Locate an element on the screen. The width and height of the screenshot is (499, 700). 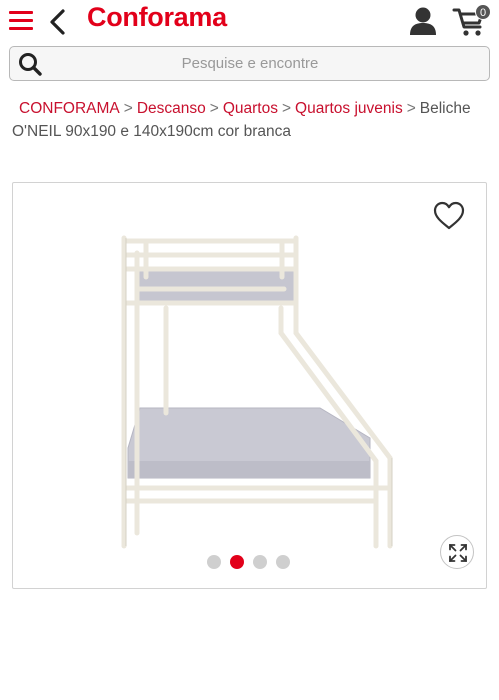
search-bar is located at coordinates (249, 63).